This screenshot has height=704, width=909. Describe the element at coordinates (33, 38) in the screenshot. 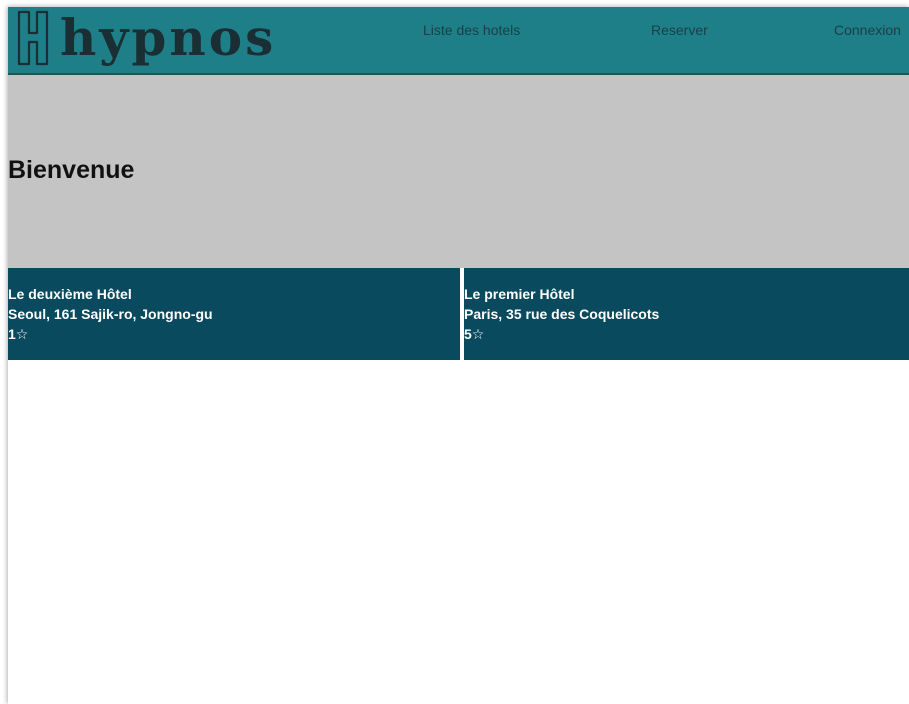

I see `hotel-h-logo-icon` at that location.